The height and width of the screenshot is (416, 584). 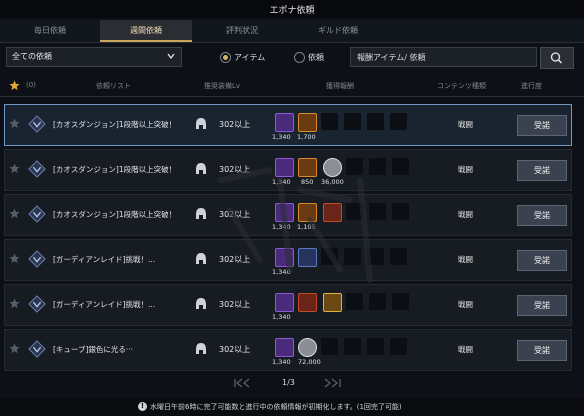 I want to click on first-page-icon, so click(x=242, y=383).